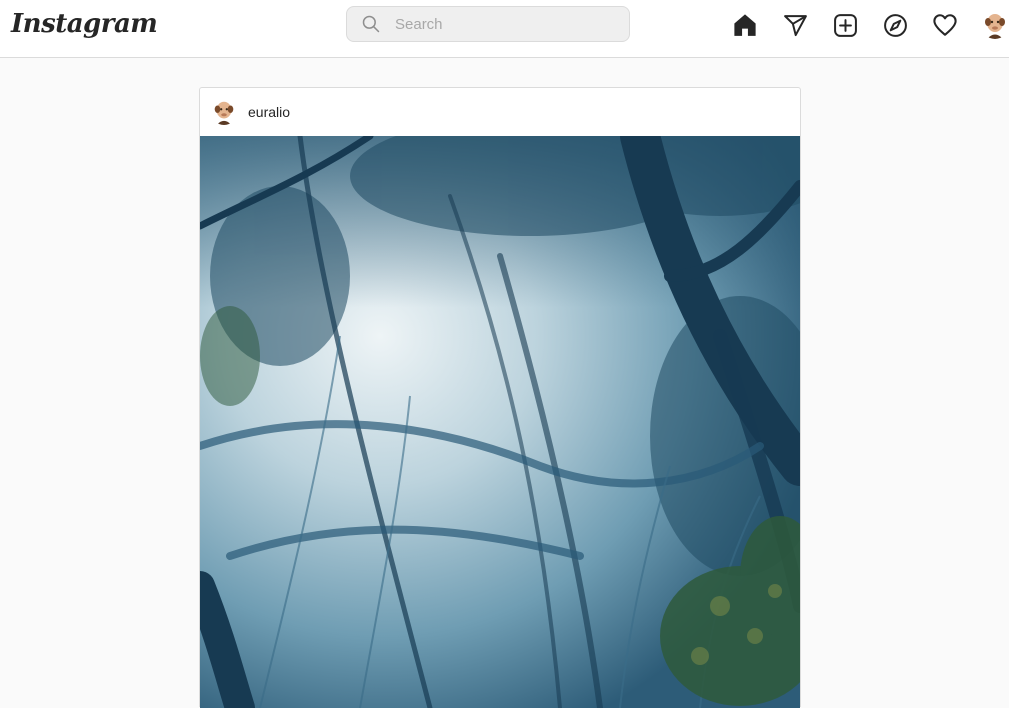 The image size is (1009, 708). I want to click on direct-message-button, so click(795, 25).